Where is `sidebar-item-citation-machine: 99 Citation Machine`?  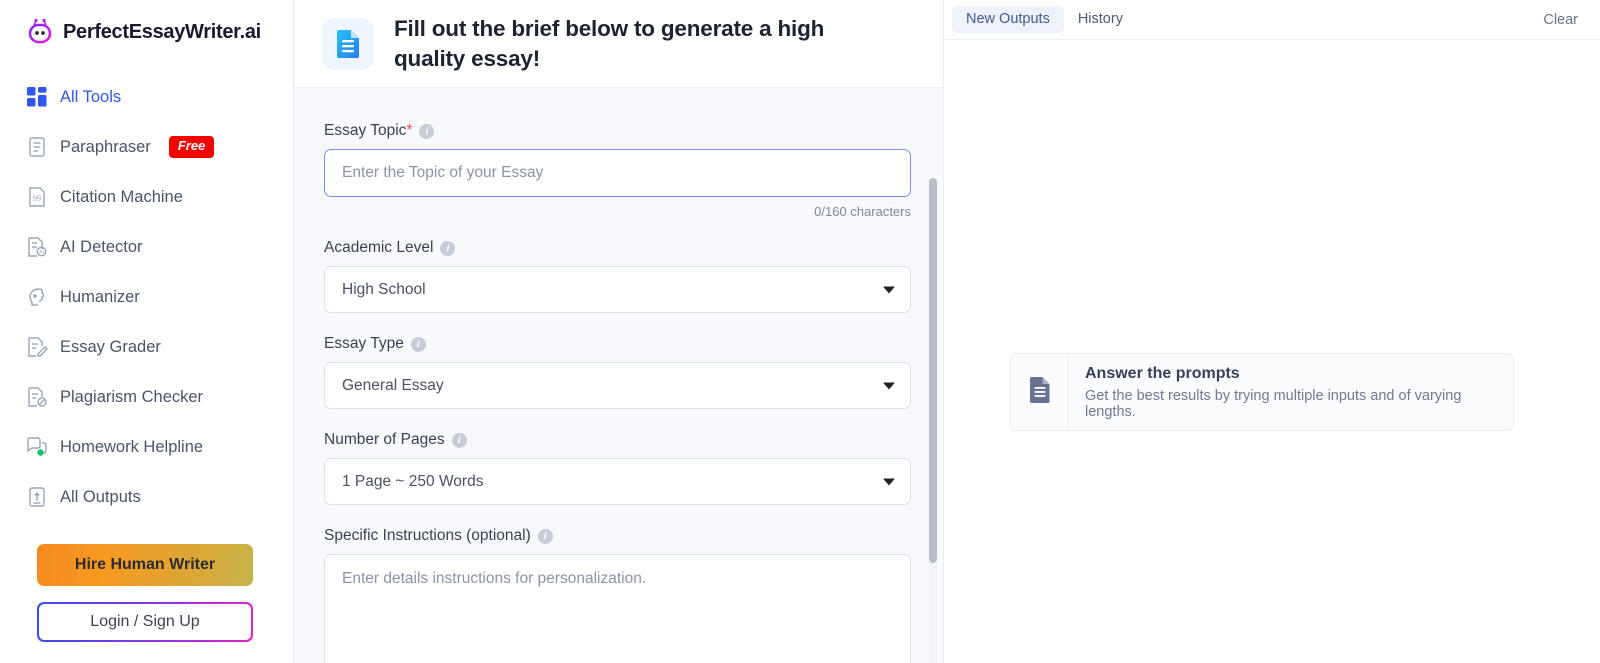 sidebar-item-citation-machine: 99 Citation Machine is located at coordinates (146, 197).